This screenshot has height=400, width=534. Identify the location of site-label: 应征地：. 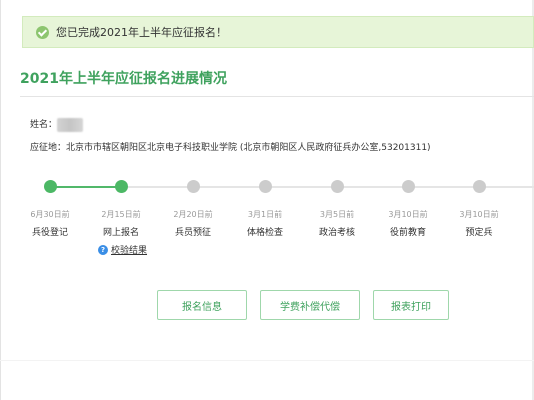
(48, 148).